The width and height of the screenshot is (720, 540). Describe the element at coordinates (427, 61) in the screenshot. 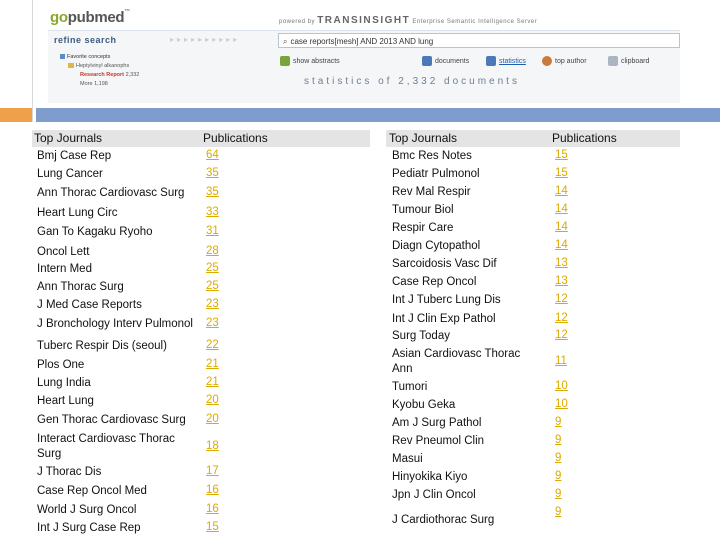

I see `documents-icon` at that location.